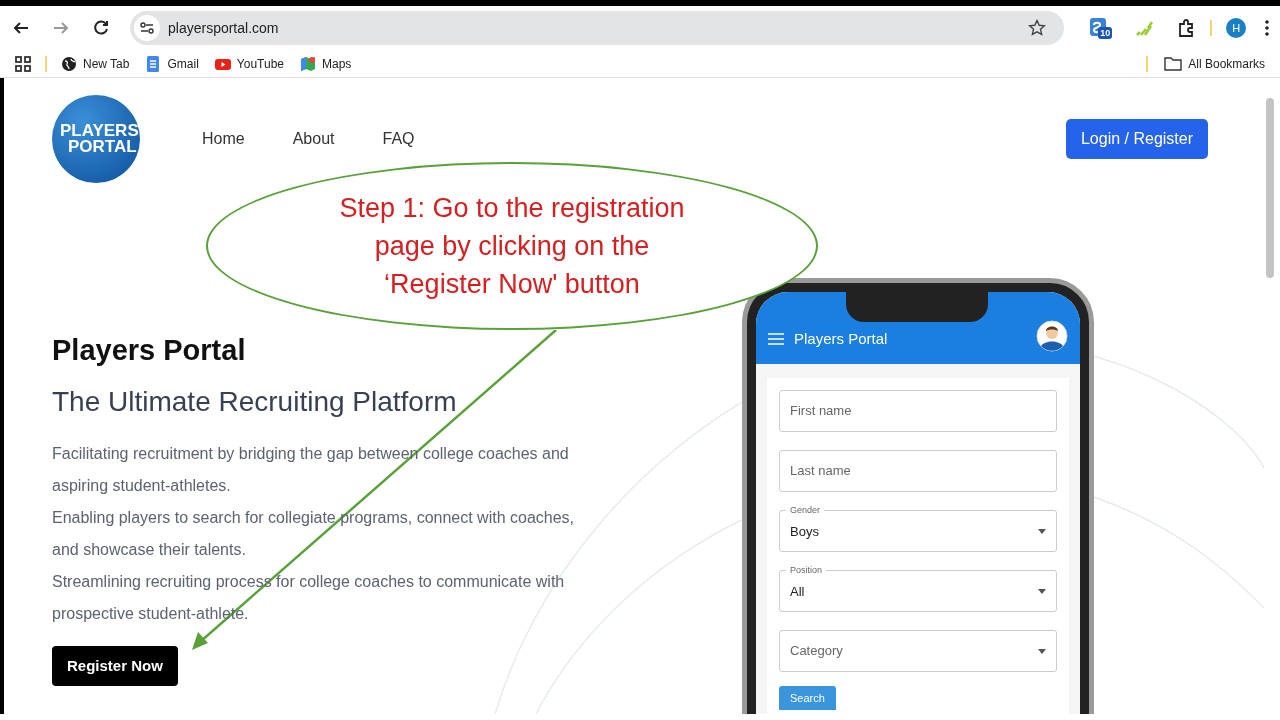 This screenshot has width=1280, height=720. What do you see at coordinates (512, 284) in the screenshot?
I see `callout-text: ‘Register Now' button` at bounding box center [512, 284].